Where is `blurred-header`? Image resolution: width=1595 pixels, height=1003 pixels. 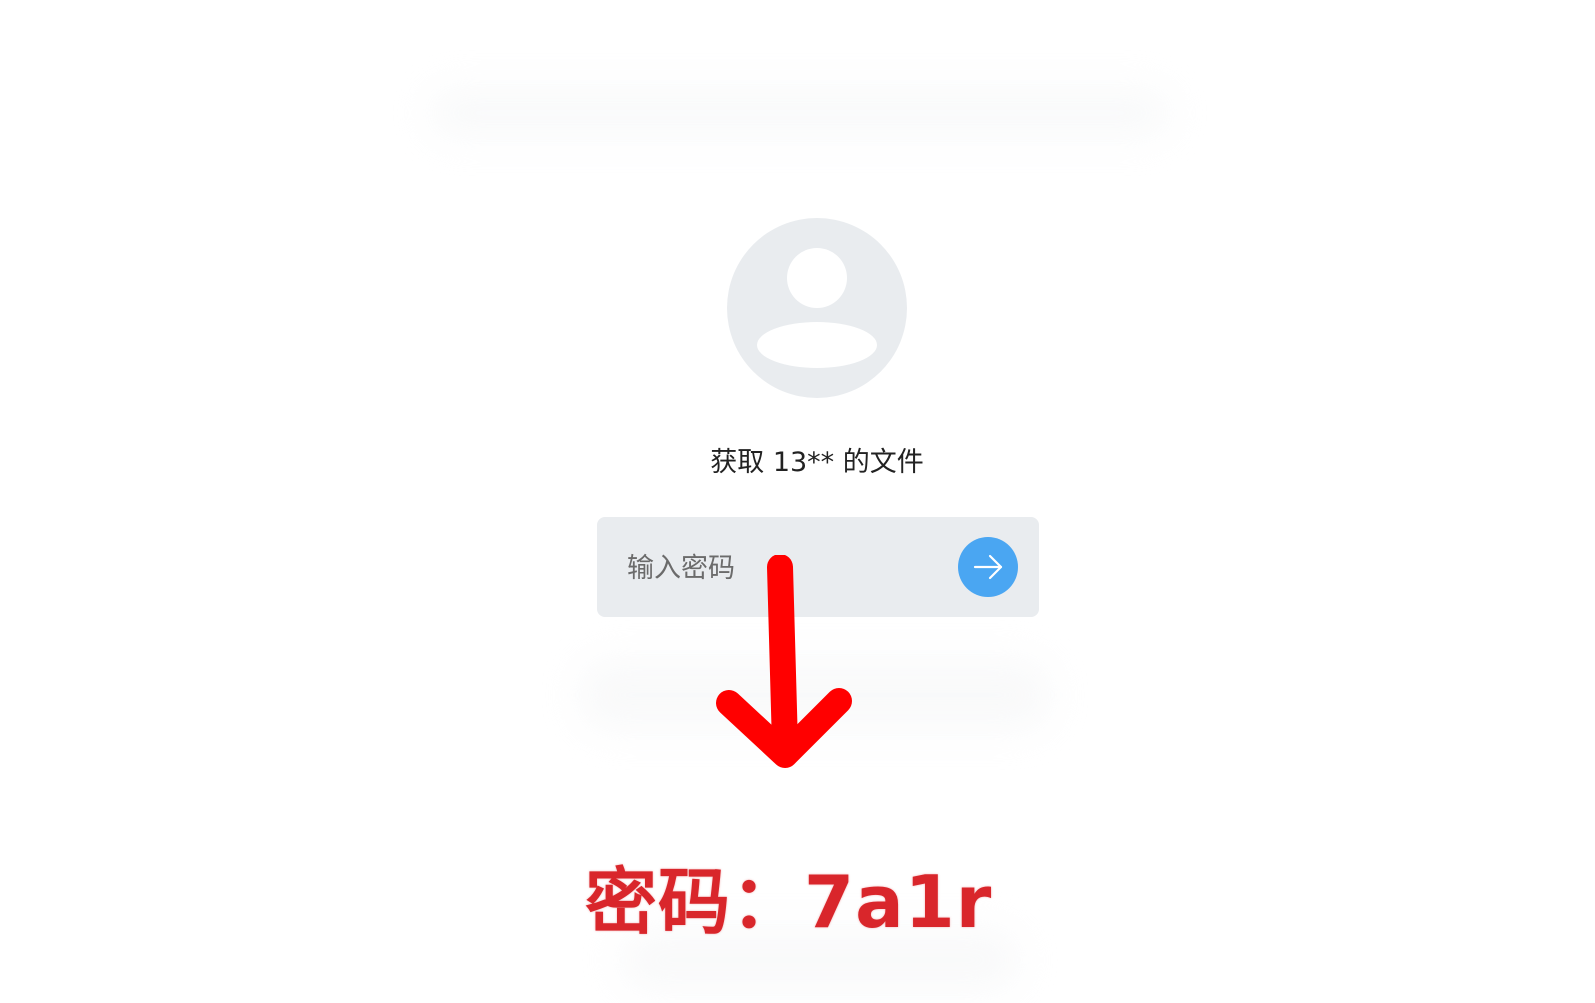
blurred-header is located at coordinates (800, 113).